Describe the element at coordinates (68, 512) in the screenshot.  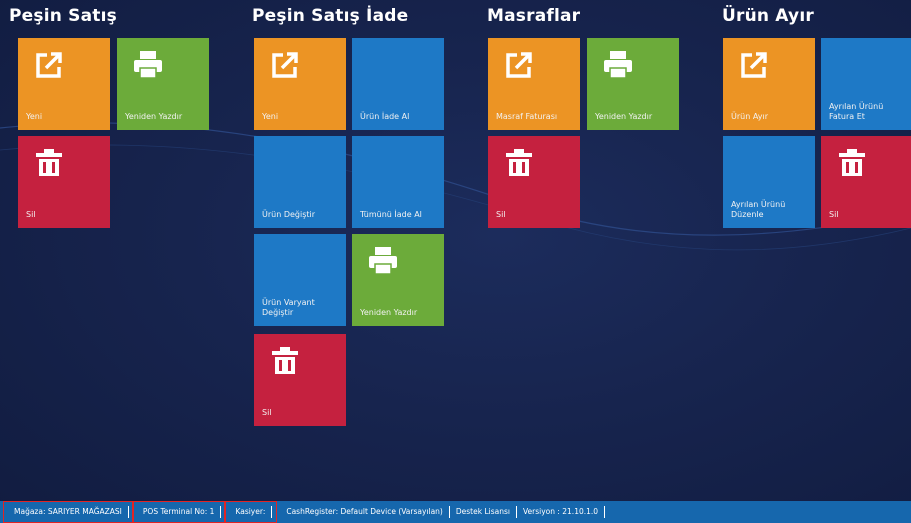
I see `status-store: Mağaza: SARIYER MAĞAZASI` at that location.